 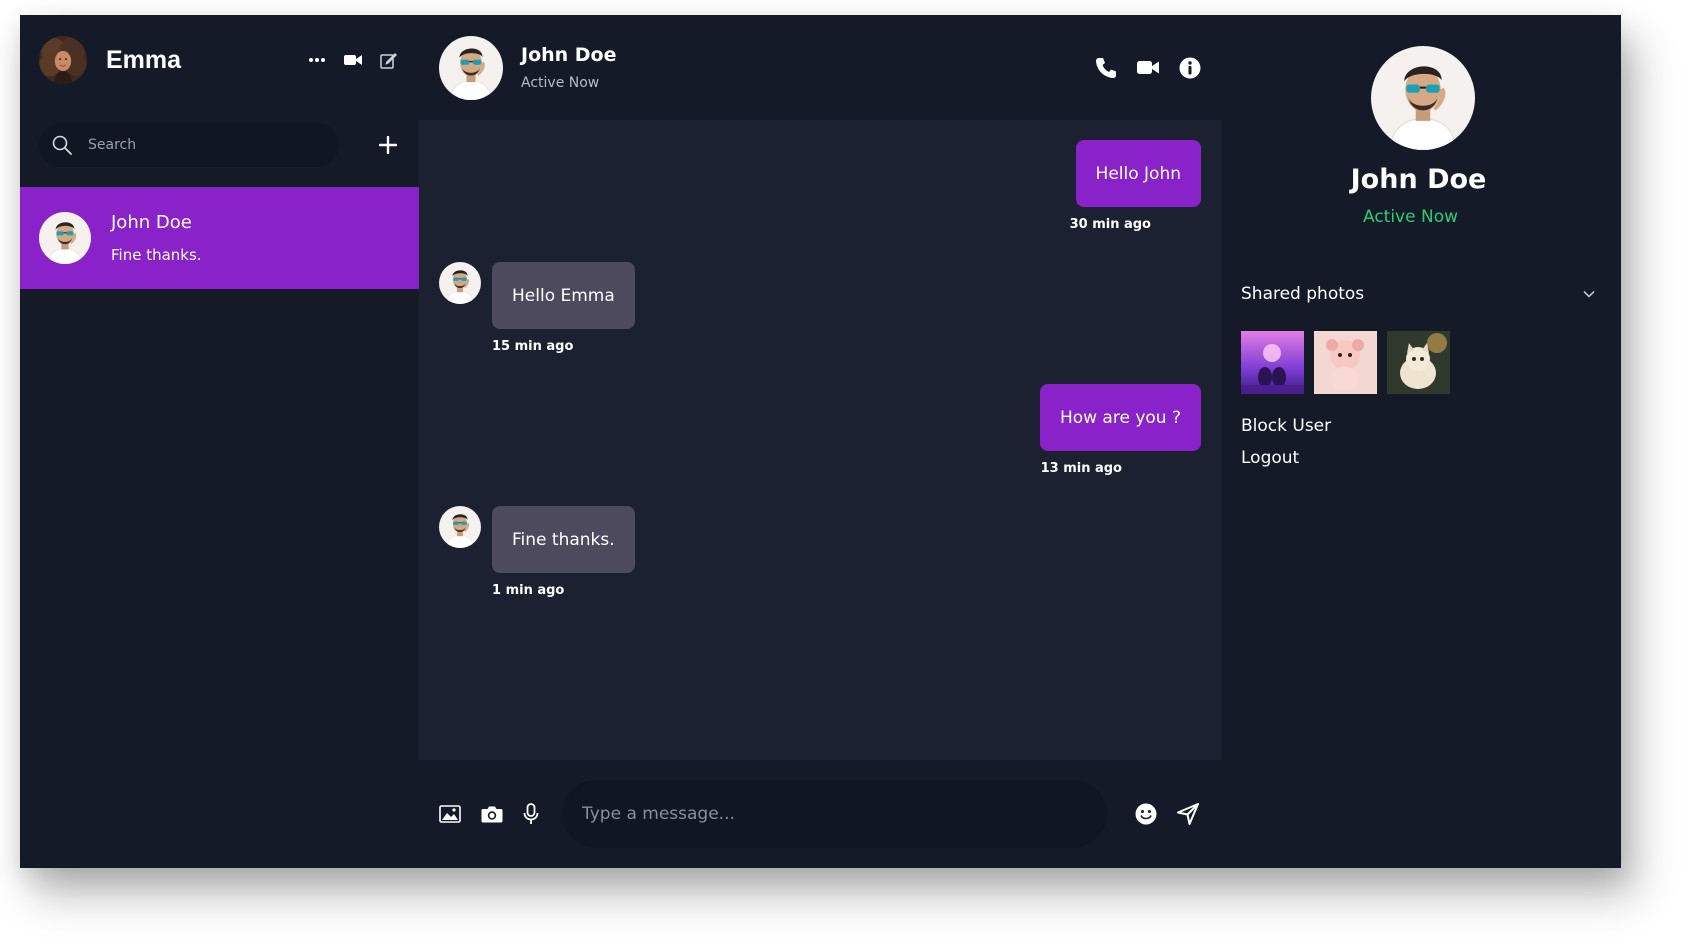 I want to click on message-input-wrap, so click(x=834, y=814).